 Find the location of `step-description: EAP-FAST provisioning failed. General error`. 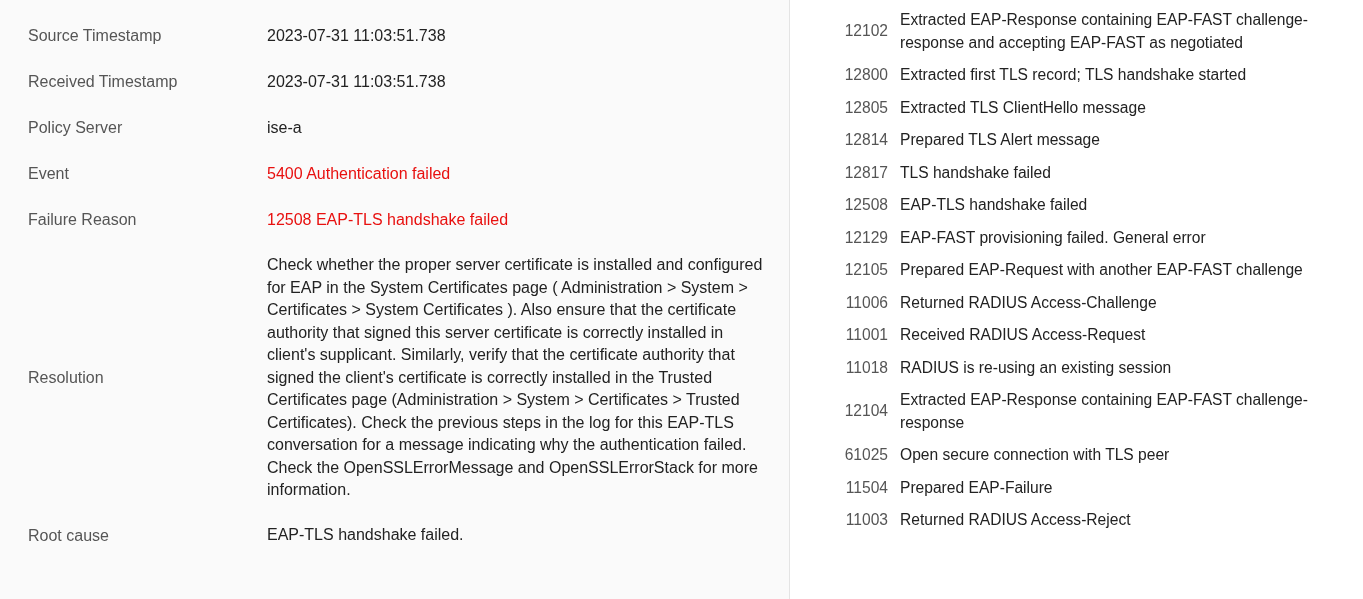

step-description: EAP-FAST provisioning failed. General error is located at coordinates (1053, 237).